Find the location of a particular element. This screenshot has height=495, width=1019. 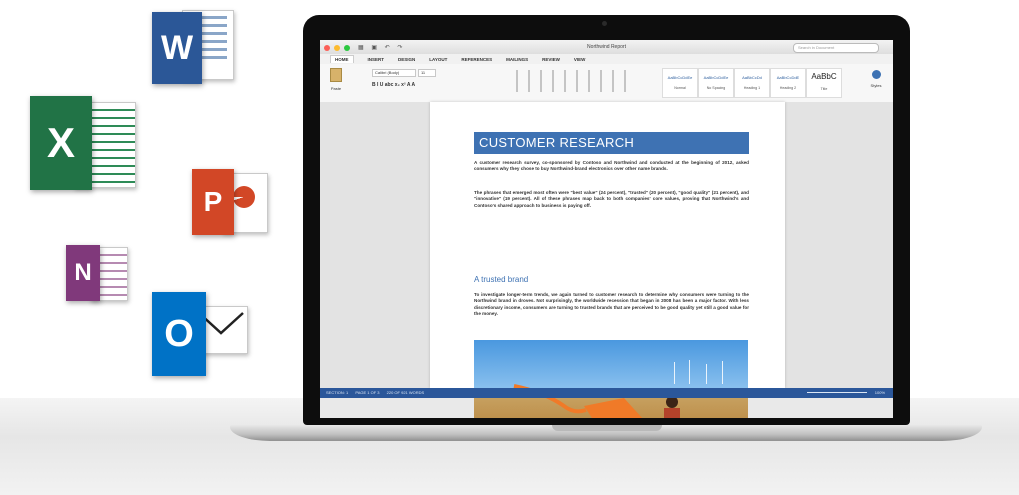

paste-label: Paste is located at coordinates (336, 88).